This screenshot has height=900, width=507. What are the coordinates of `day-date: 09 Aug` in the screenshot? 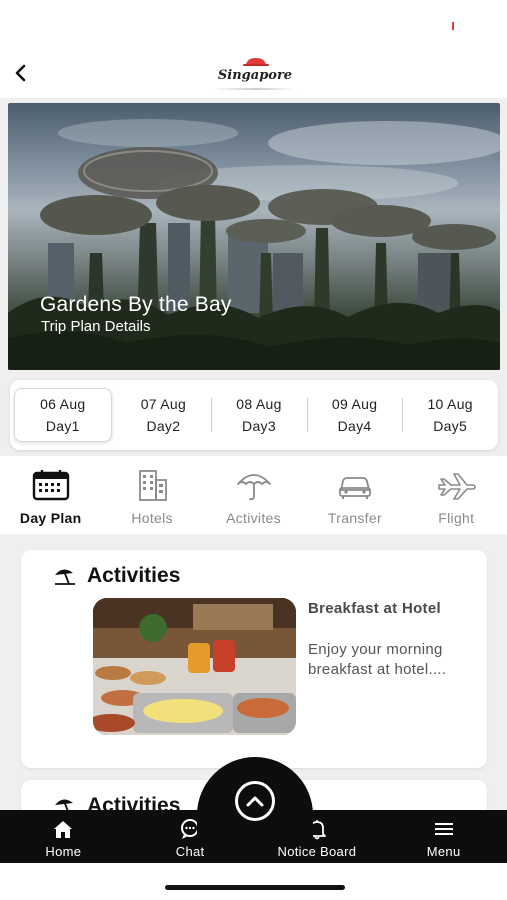 It's located at (354, 404).